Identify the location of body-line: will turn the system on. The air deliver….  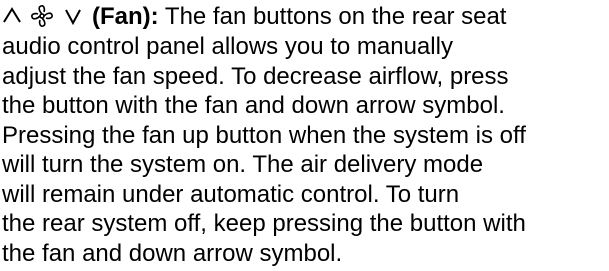
(243, 164).